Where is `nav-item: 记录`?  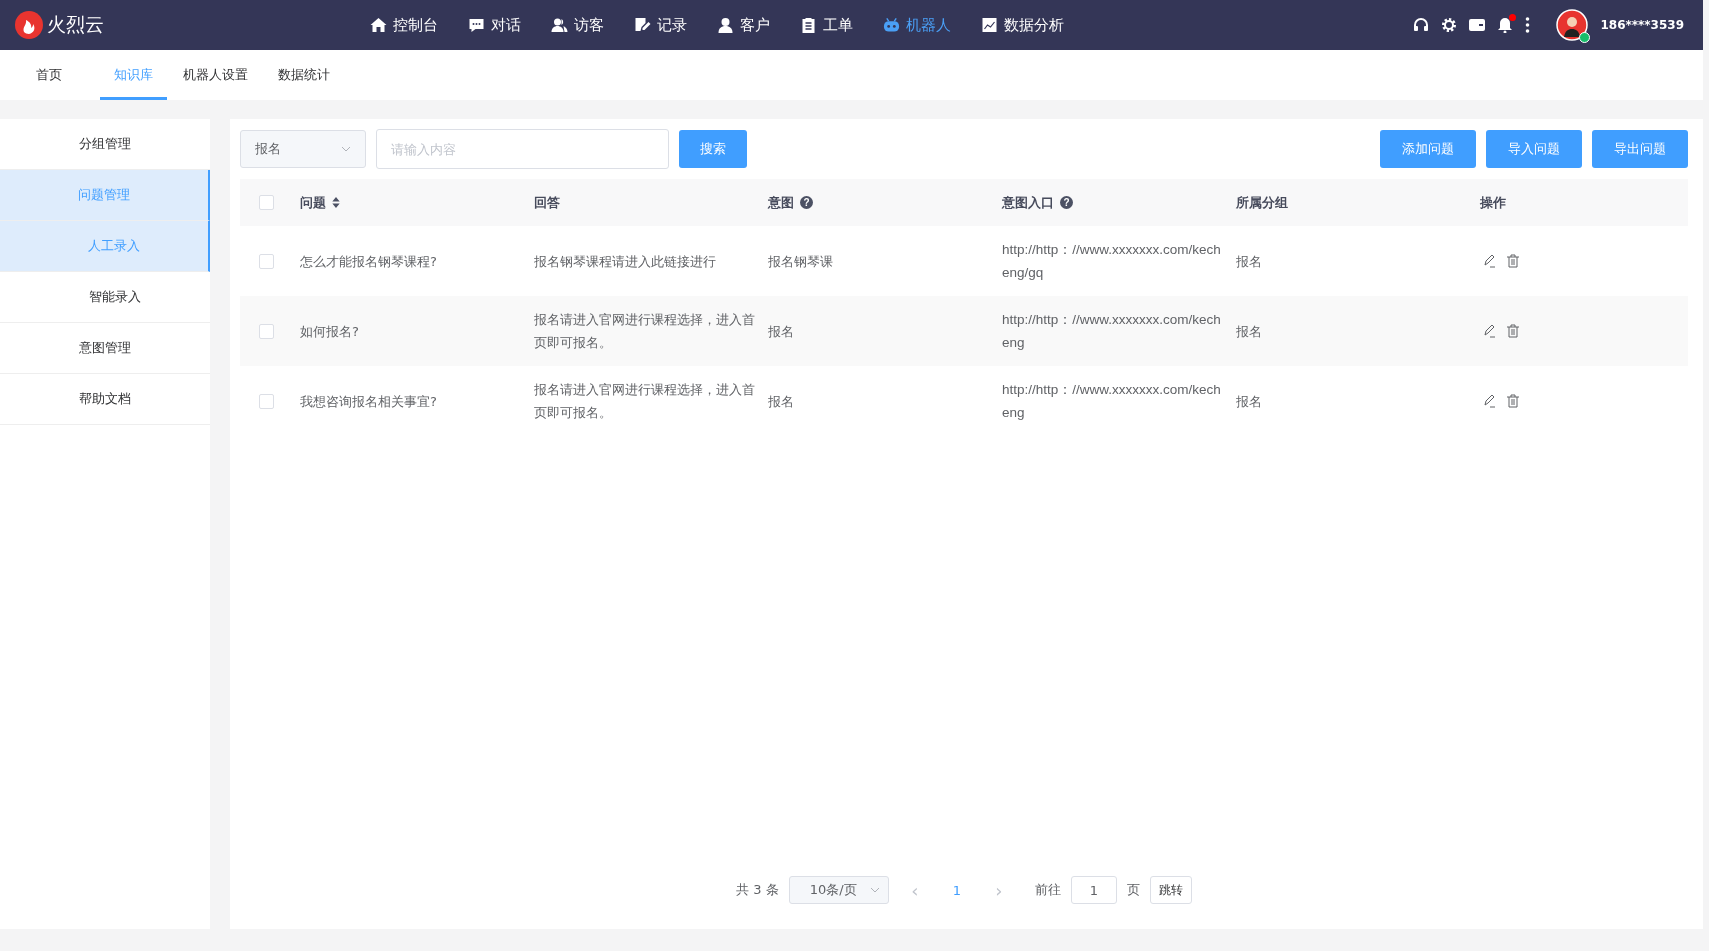 nav-item: 记录 is located at coordinates (660, 25).